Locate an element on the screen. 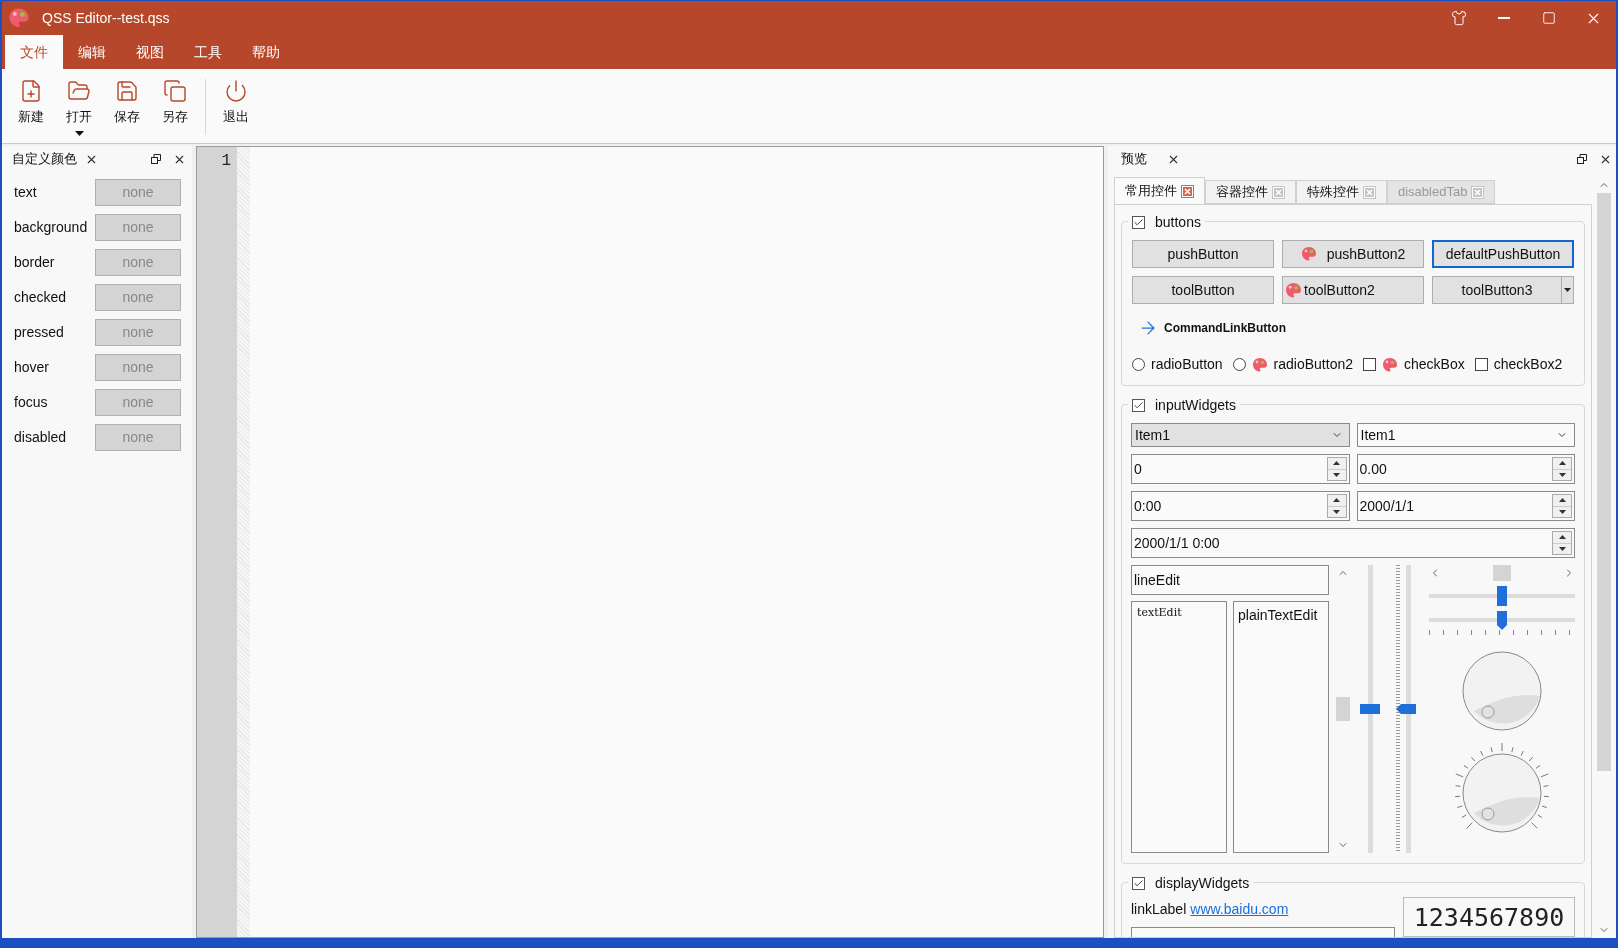 Image resolution: width=1618 pixels, height=948 pixels. plain-text-edit: plainTextEdit is located at coordinates (1281, 727).